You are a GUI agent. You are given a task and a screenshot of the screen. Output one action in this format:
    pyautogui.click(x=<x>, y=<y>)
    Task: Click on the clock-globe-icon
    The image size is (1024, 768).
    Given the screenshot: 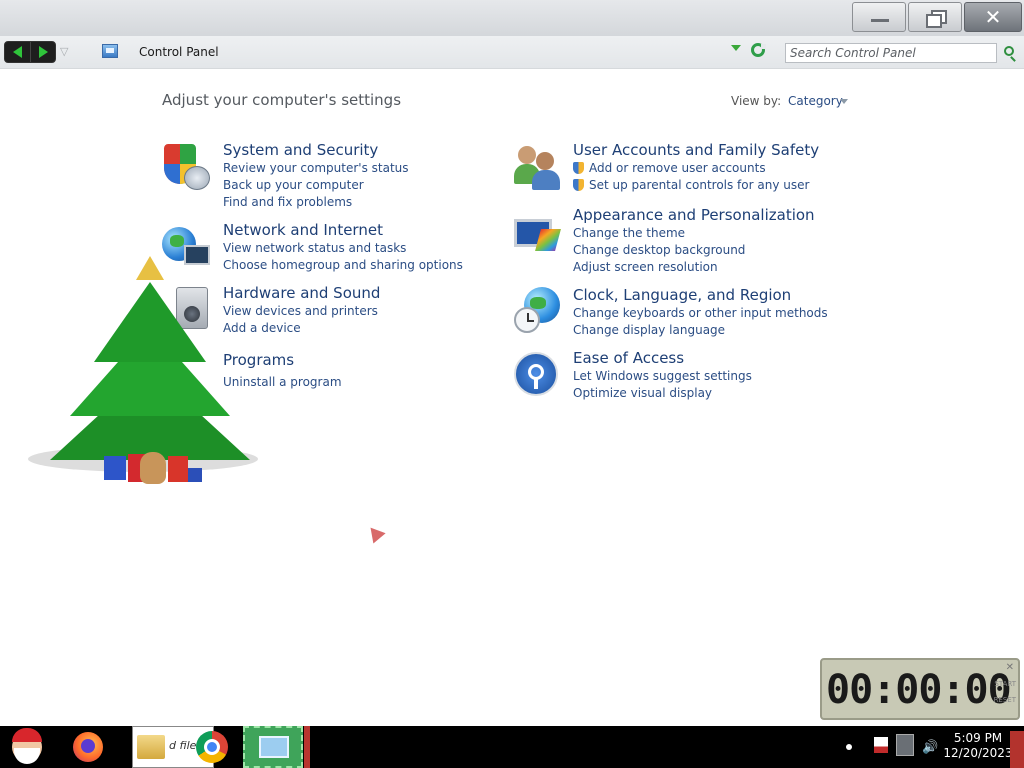 What is the action you would take?
    pyautogui.click(x=537, y=310)
    